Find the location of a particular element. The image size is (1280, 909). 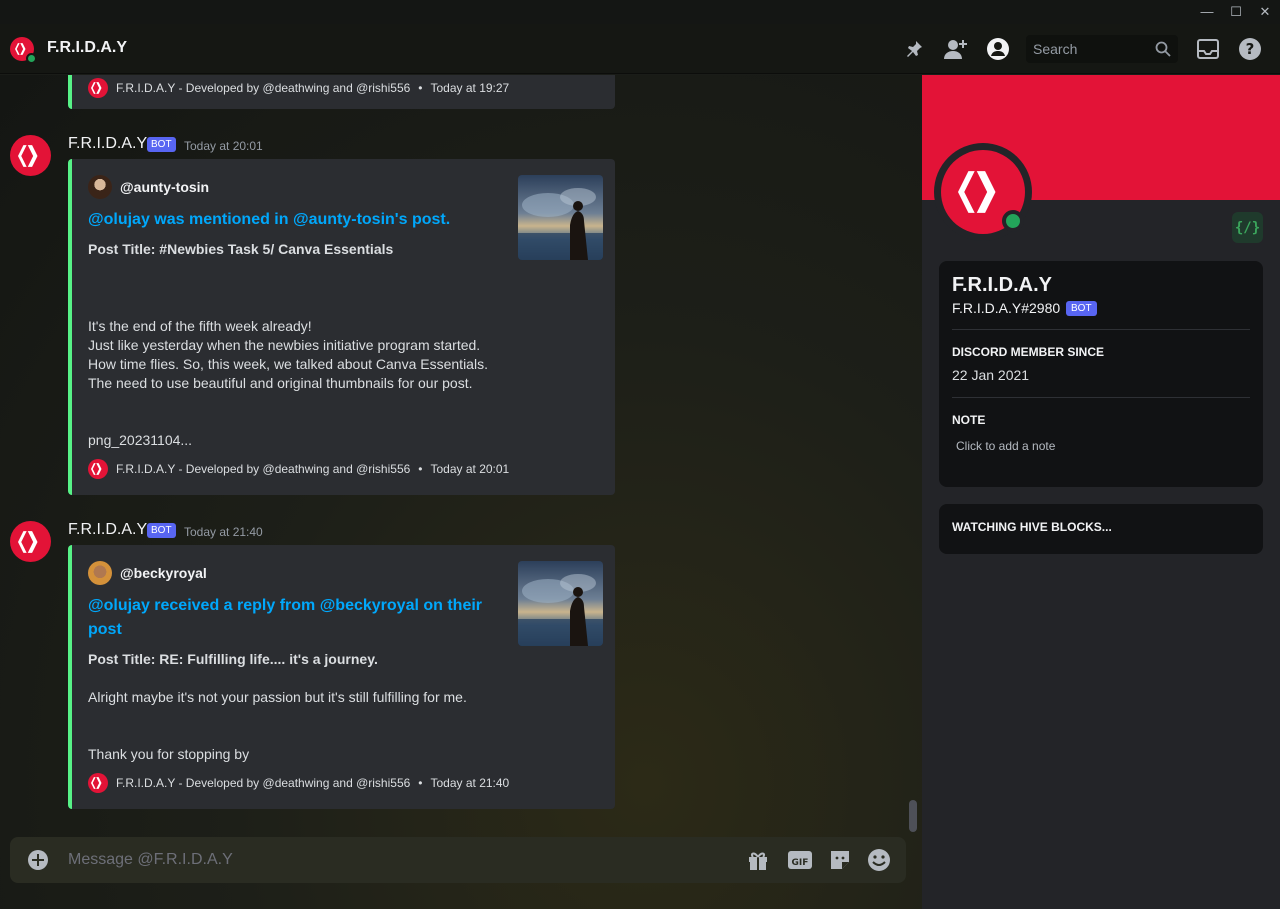

minimize-button: — is located at coordinates (1207, 12).